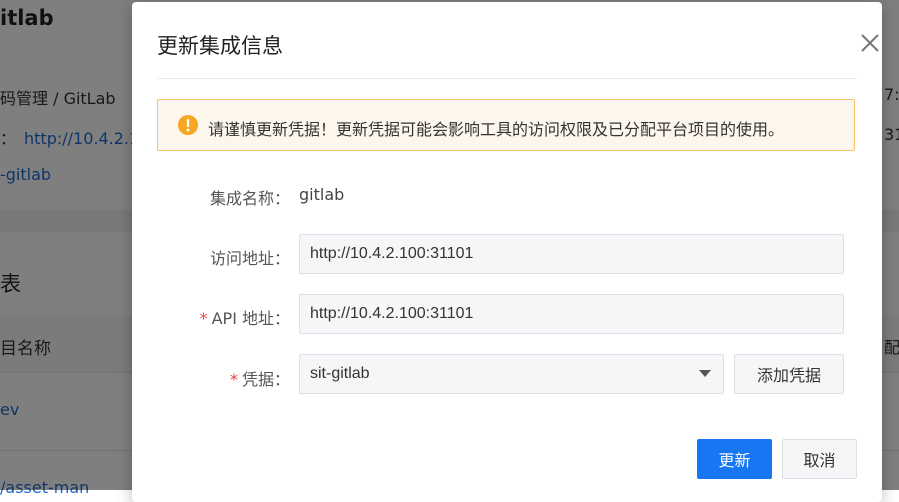 This screenshot has height=502, width=899. I want to click on api-address-label: * API 地址：, so click(210, 317).